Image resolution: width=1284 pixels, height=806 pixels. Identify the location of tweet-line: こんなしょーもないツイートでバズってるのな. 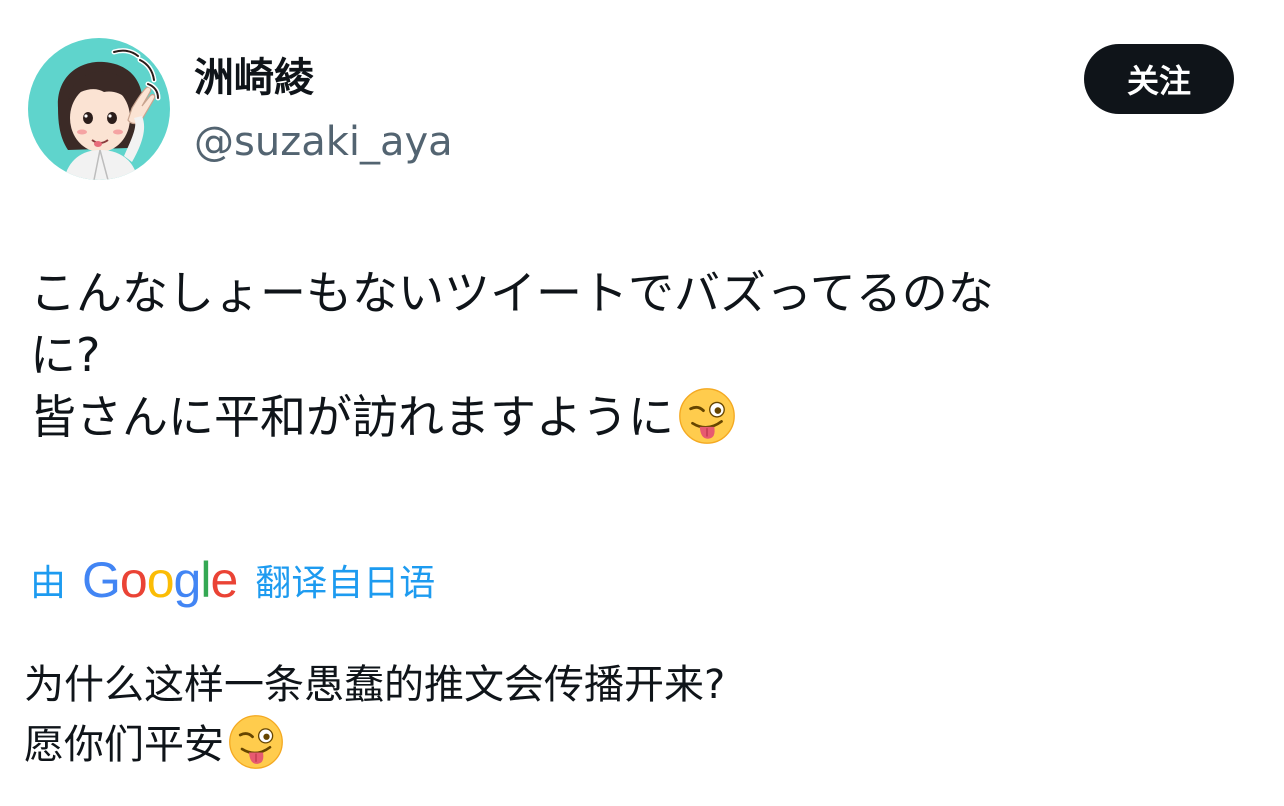
(512, 293).